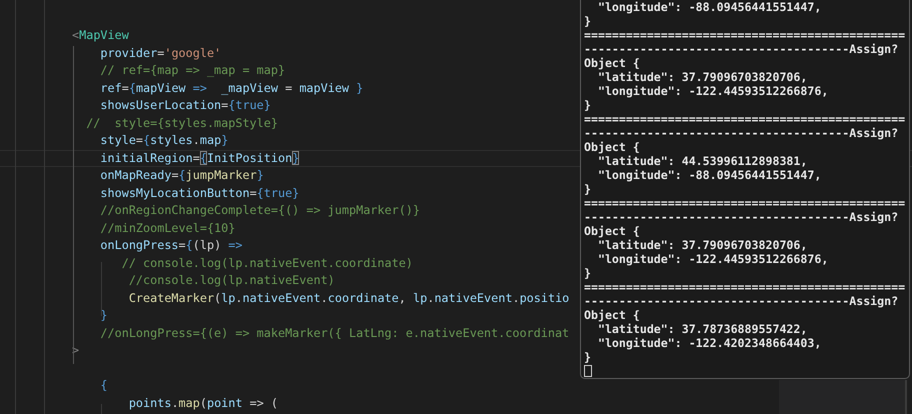 The image size is (912, 414). What do you see at coordinates (103, 385) in the screenshot?
I see `code-line: {` at bounding box center [103, 385].